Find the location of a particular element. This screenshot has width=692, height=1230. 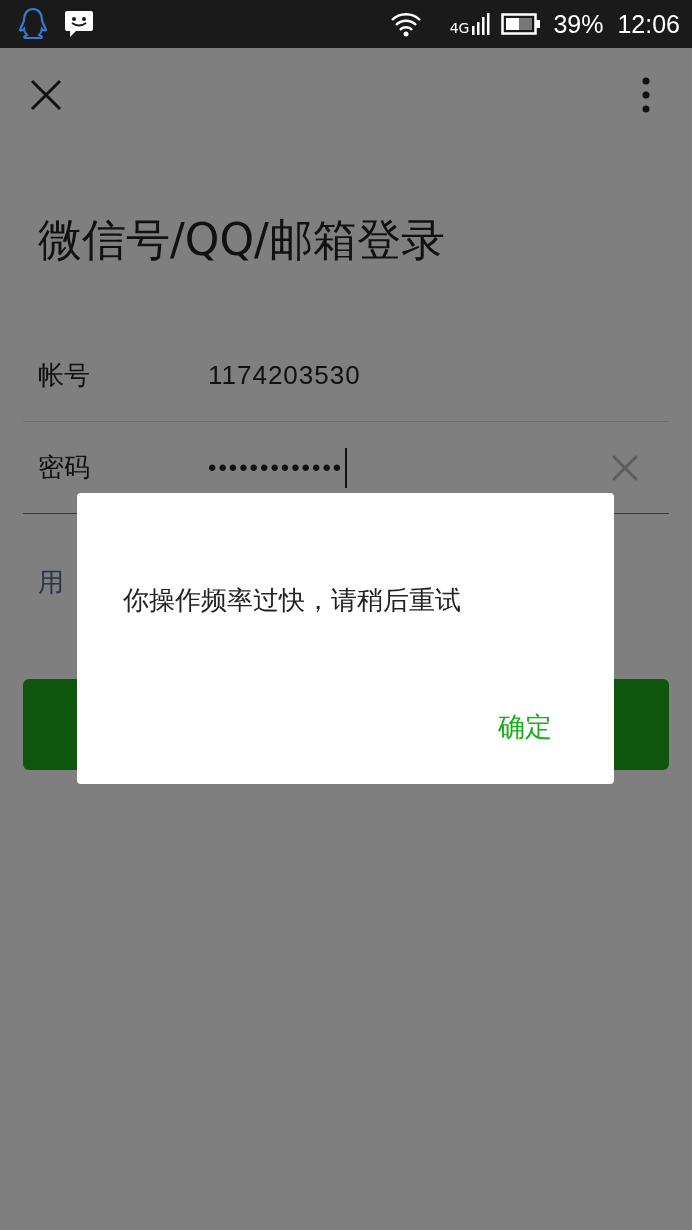

confirm-button: 确定 is located at coordinates (525, 727).